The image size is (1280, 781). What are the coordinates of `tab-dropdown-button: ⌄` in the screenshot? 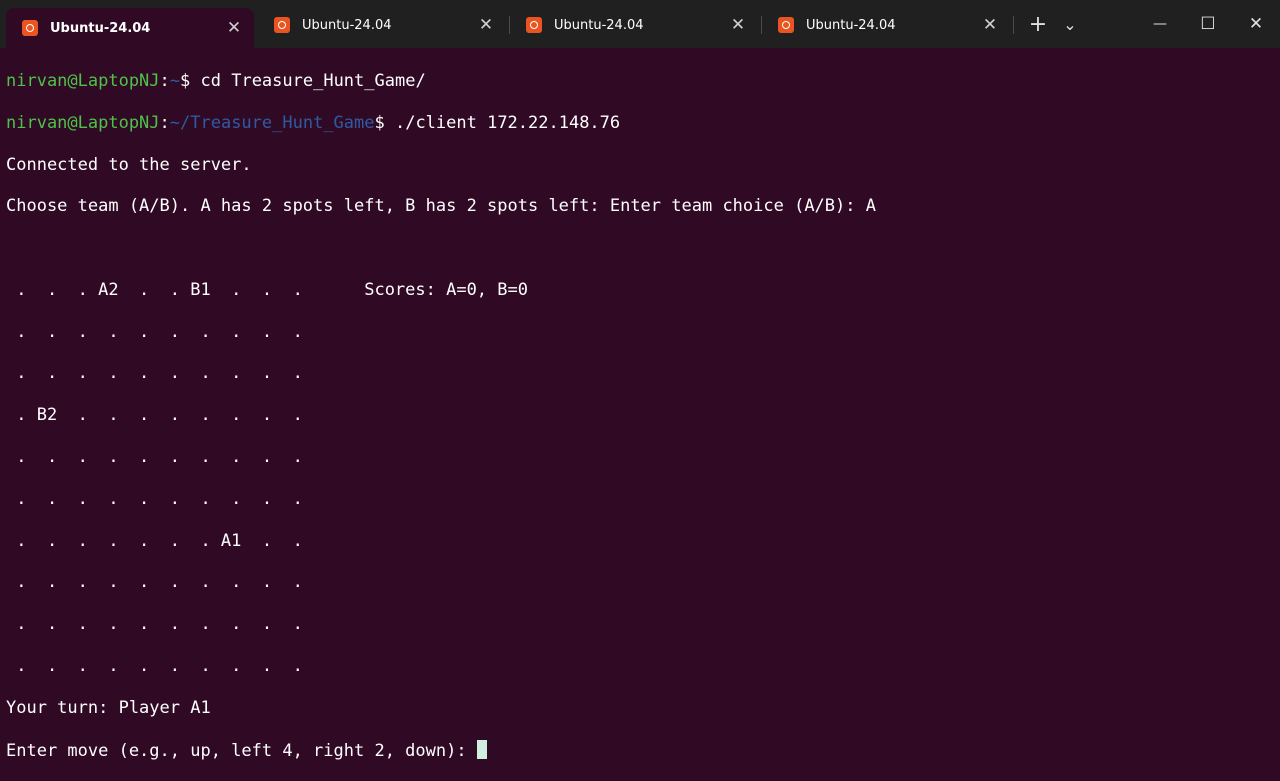 It's located at (1070, 24).